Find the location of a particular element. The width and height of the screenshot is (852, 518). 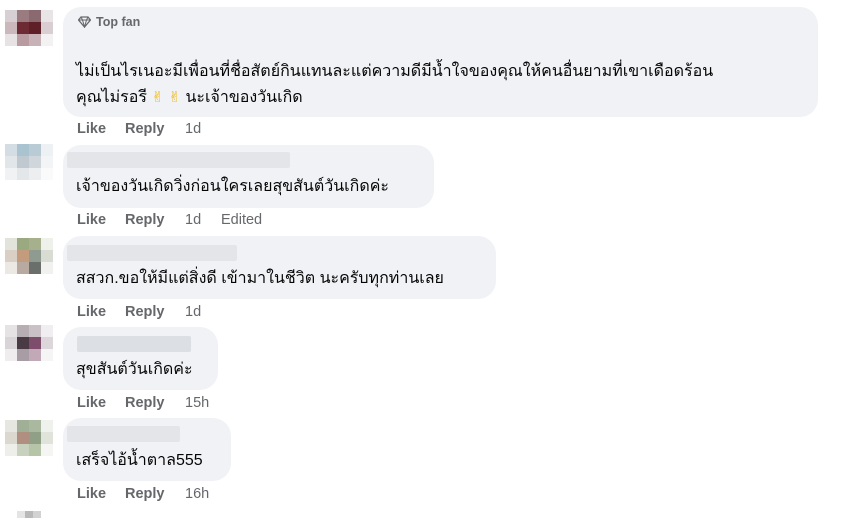

comment-text: สุขสันต์วันเกิดค่ะ is located at coordinates (134, 369).